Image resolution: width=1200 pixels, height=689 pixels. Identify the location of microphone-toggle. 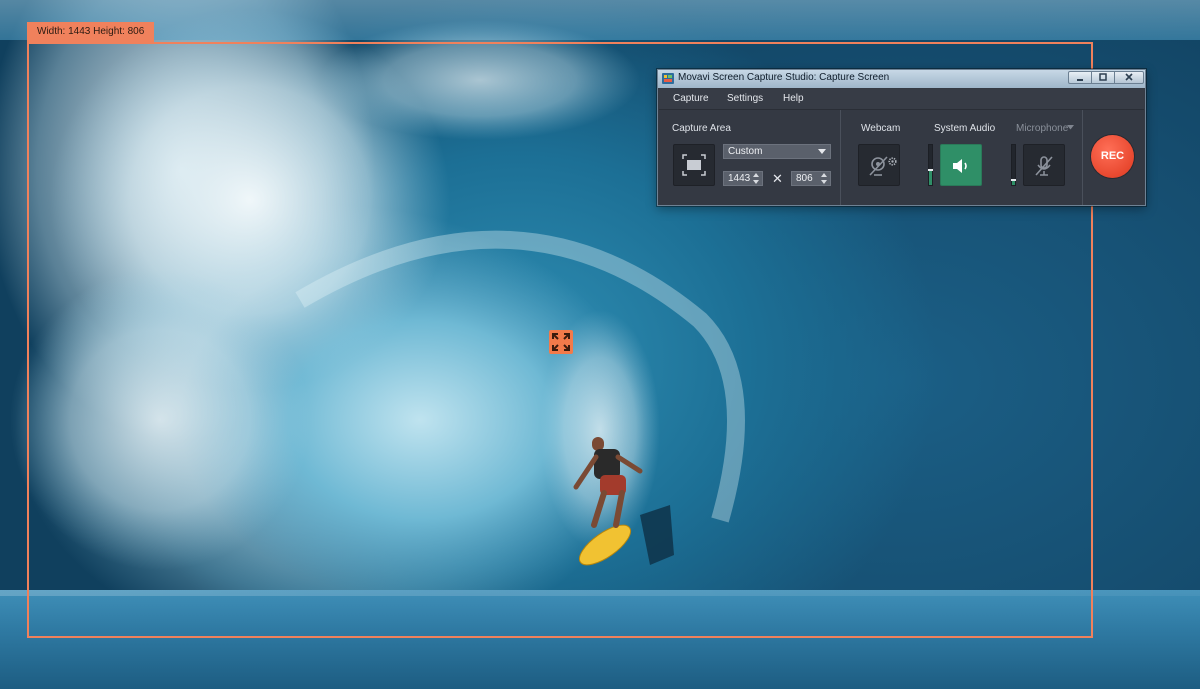
(1044, 165).